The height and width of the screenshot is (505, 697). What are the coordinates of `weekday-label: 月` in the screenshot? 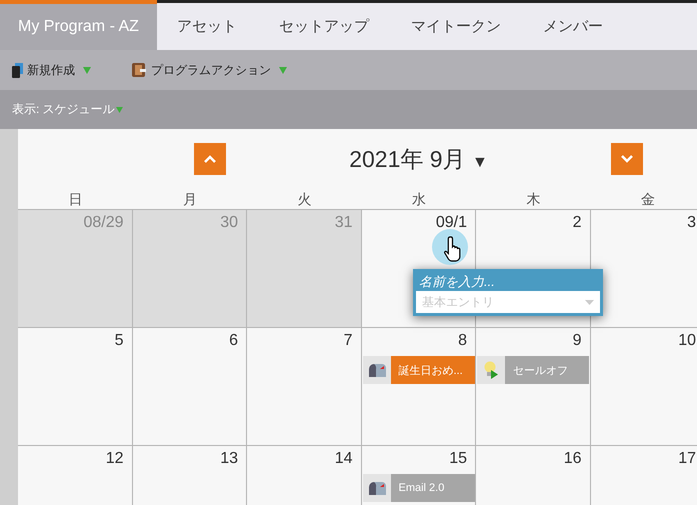 It's located at (190, 199).